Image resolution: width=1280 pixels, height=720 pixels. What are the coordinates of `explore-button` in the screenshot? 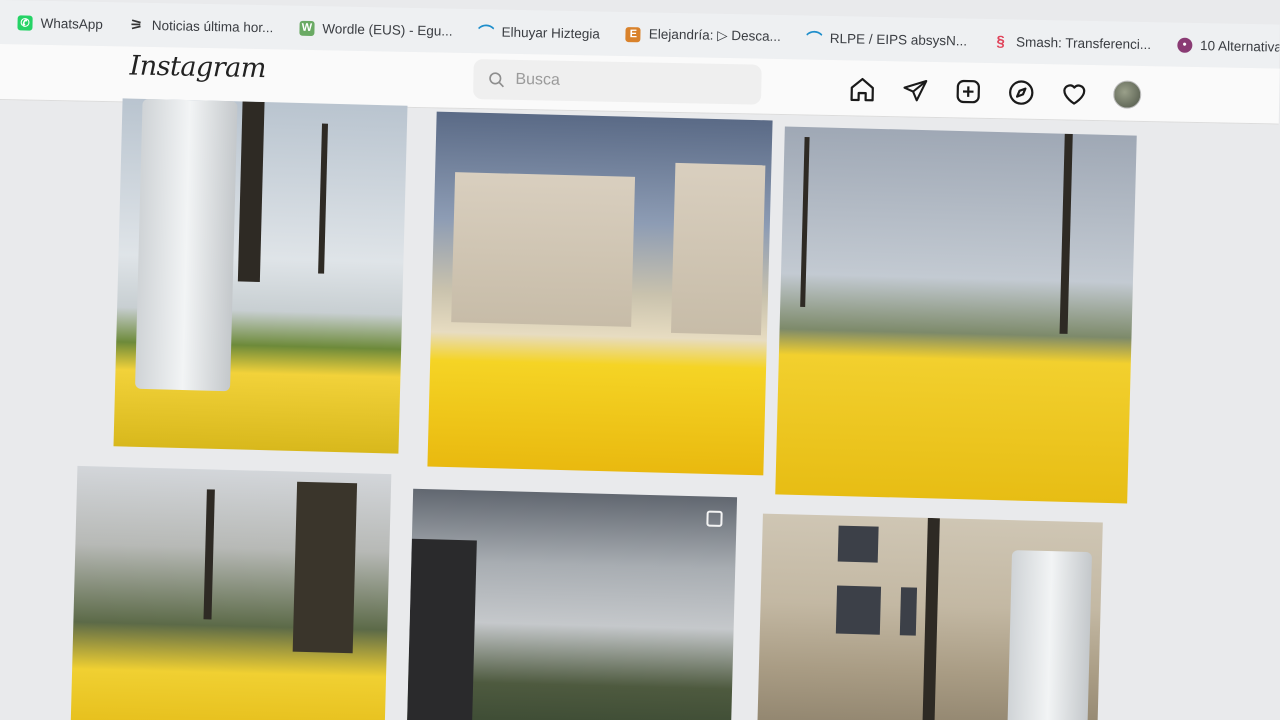 It's located at (1021, 92).